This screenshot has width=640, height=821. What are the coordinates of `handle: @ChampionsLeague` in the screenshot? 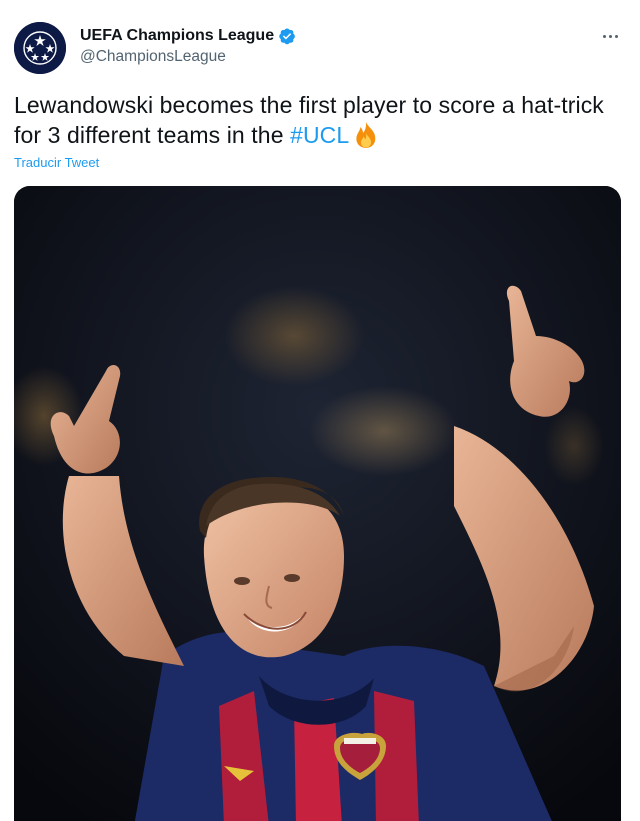 It's located at (188, 57).